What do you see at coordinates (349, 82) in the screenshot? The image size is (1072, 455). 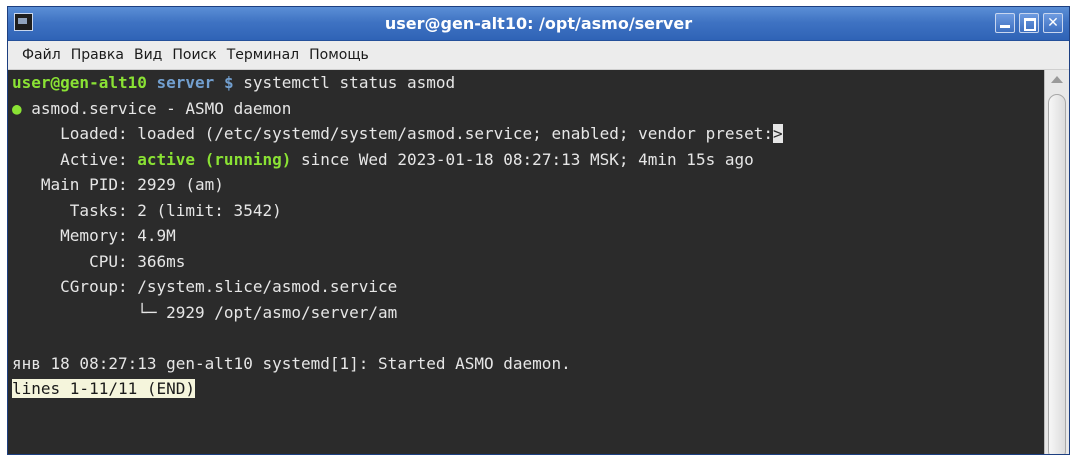 I see `command-text: systemctl status asmod` at bounding box center [349, 82].